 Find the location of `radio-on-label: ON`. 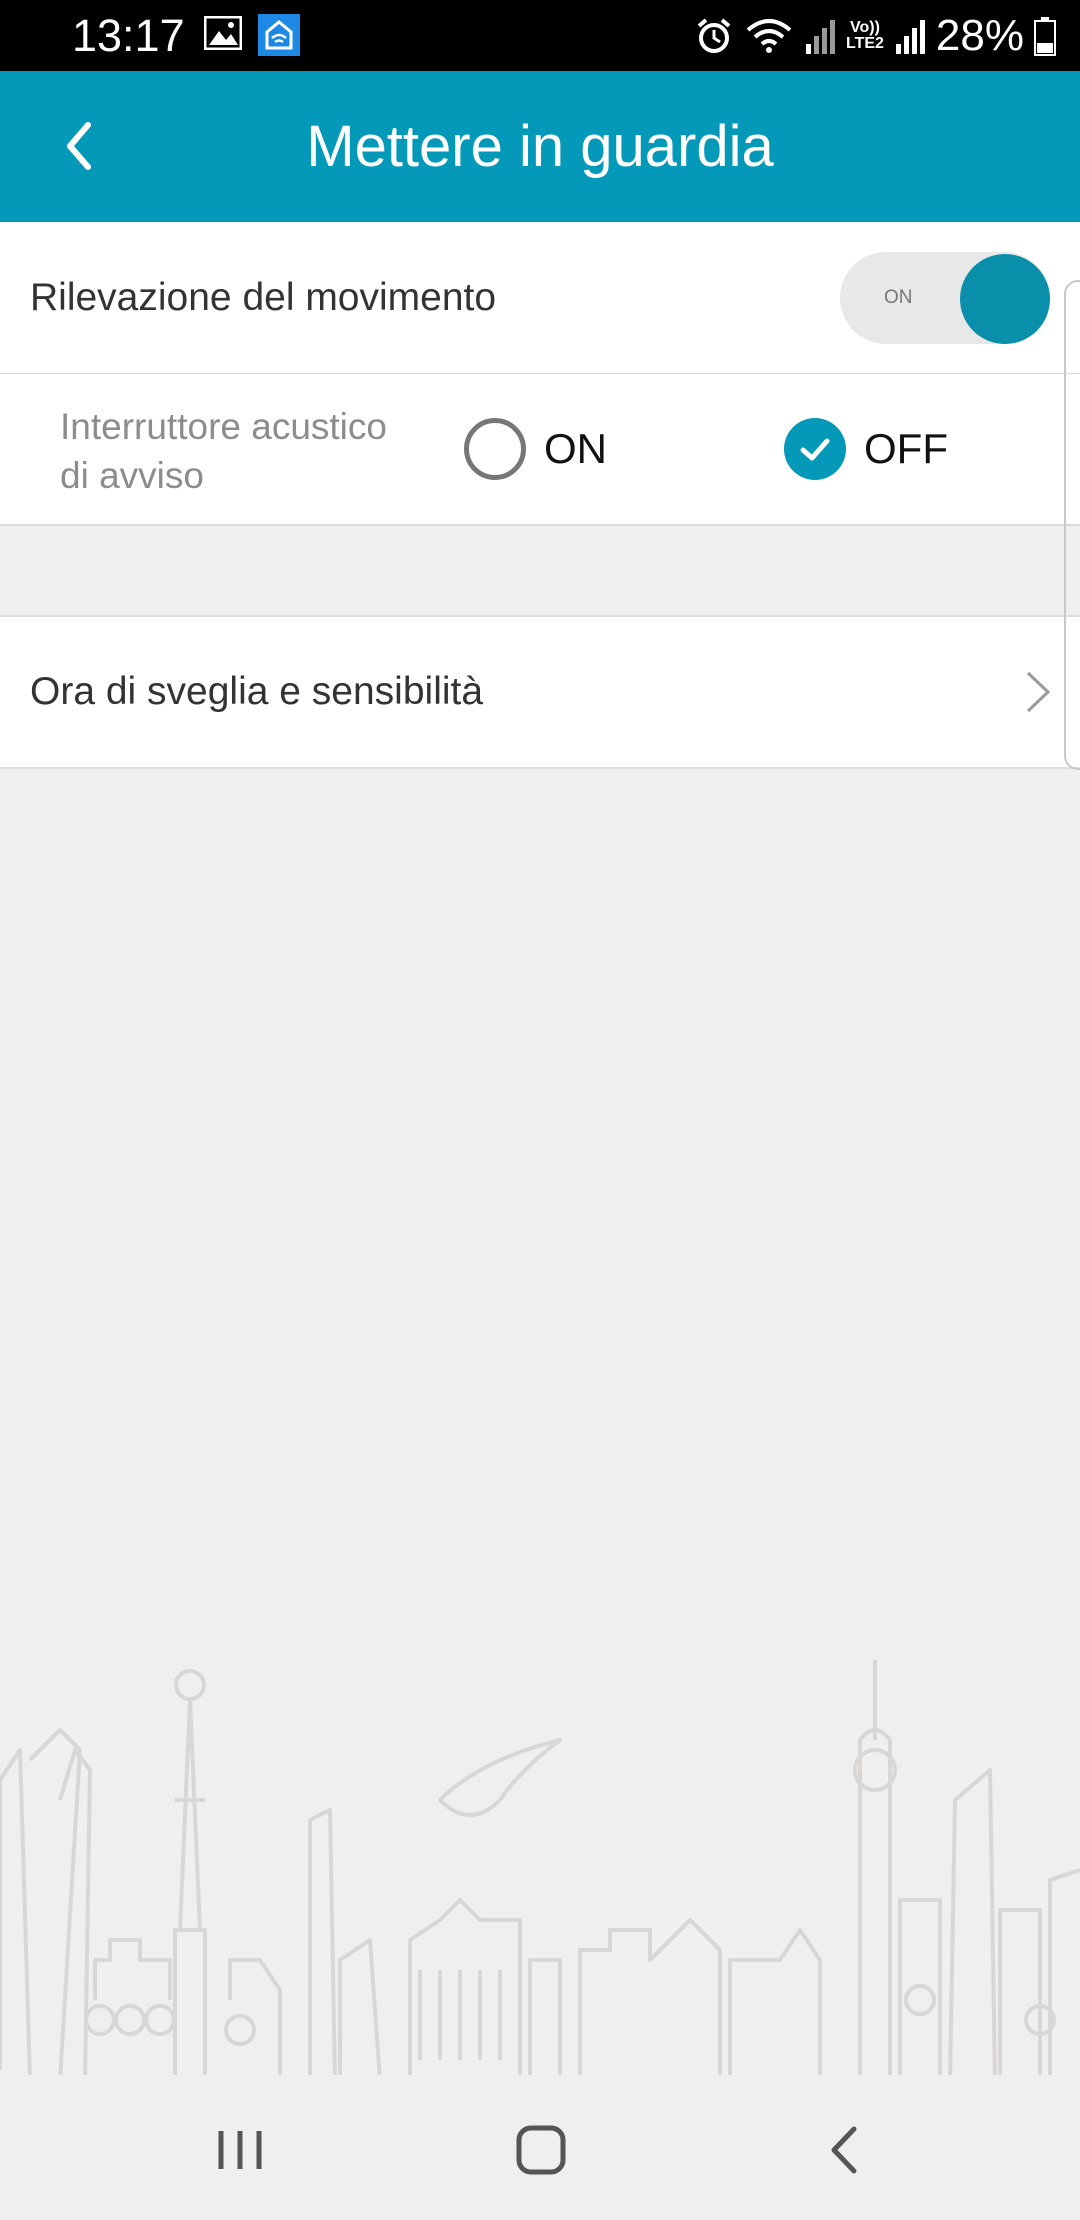

radio-on-label: ON is located at coordinates (575, 448).